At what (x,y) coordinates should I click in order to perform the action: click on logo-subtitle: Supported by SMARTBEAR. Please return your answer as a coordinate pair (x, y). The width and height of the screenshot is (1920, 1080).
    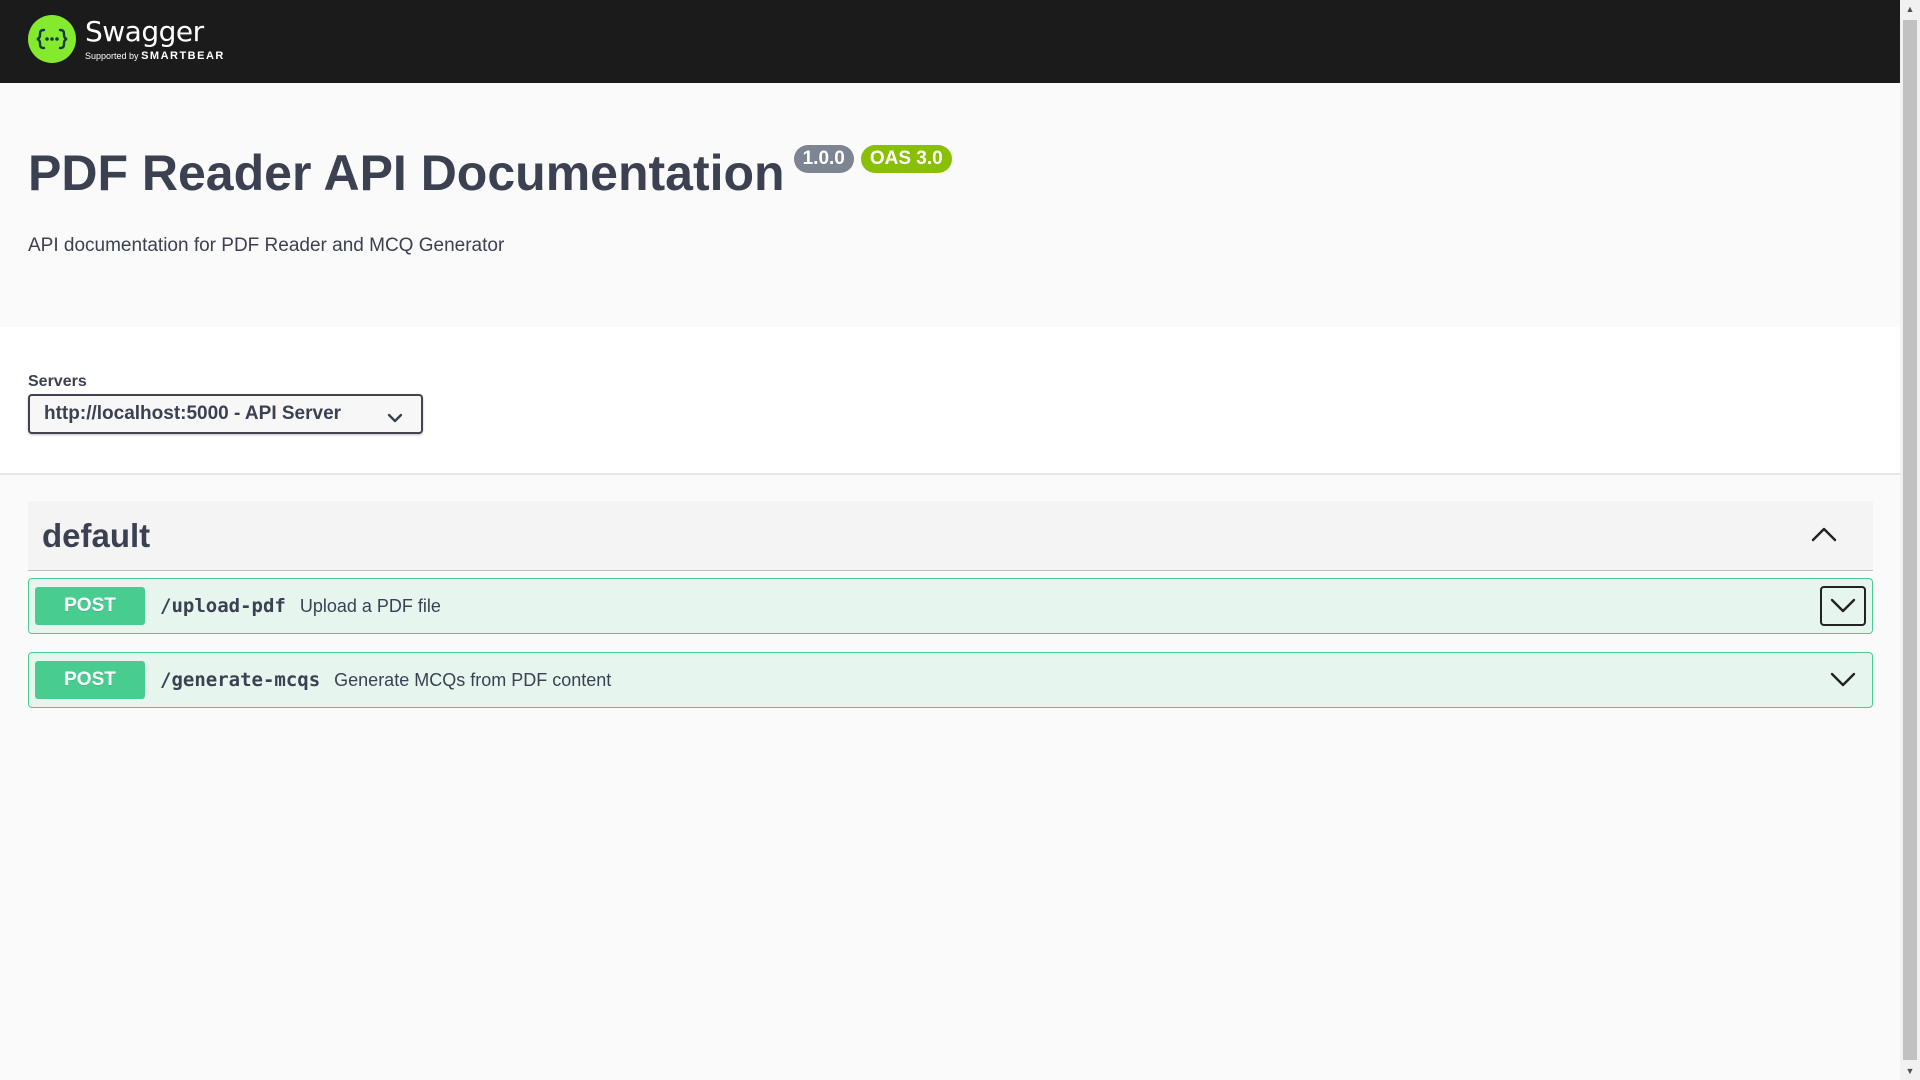
    Looking at the image, I should click on (155, 56).